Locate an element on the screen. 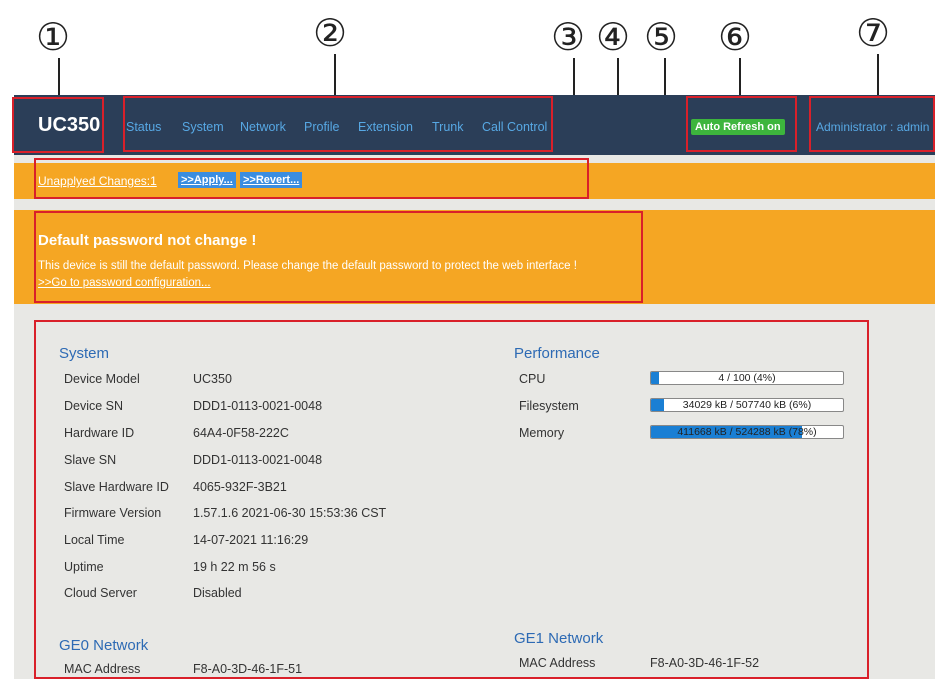 The width and height of the screenshot is (935, 679). callout-2: ② is located at coordinates (330, 33).